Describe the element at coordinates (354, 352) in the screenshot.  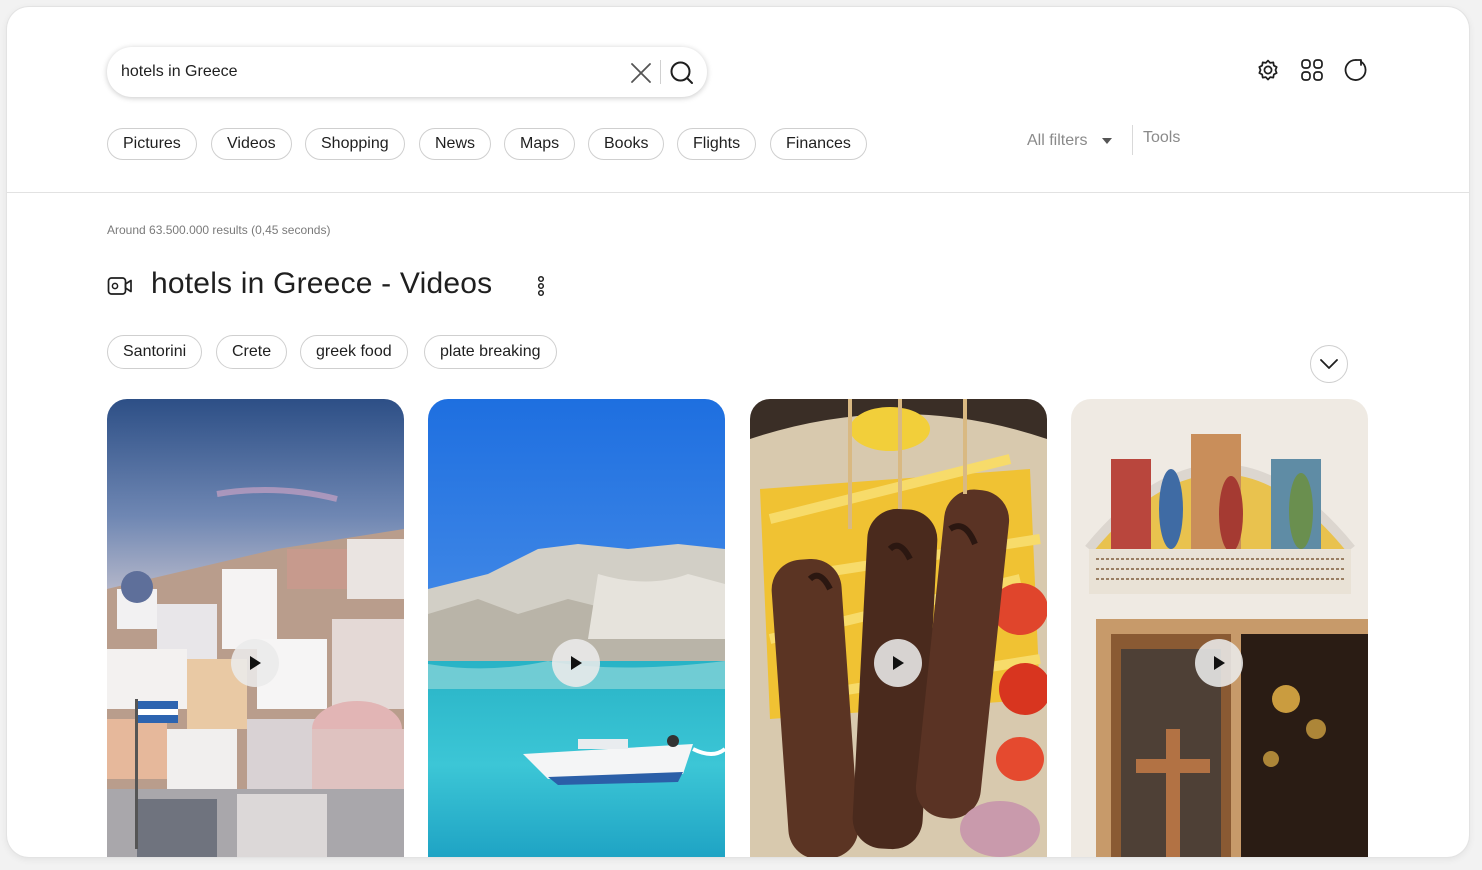
I see `topic-chip-greek-food: greek food` at that location.